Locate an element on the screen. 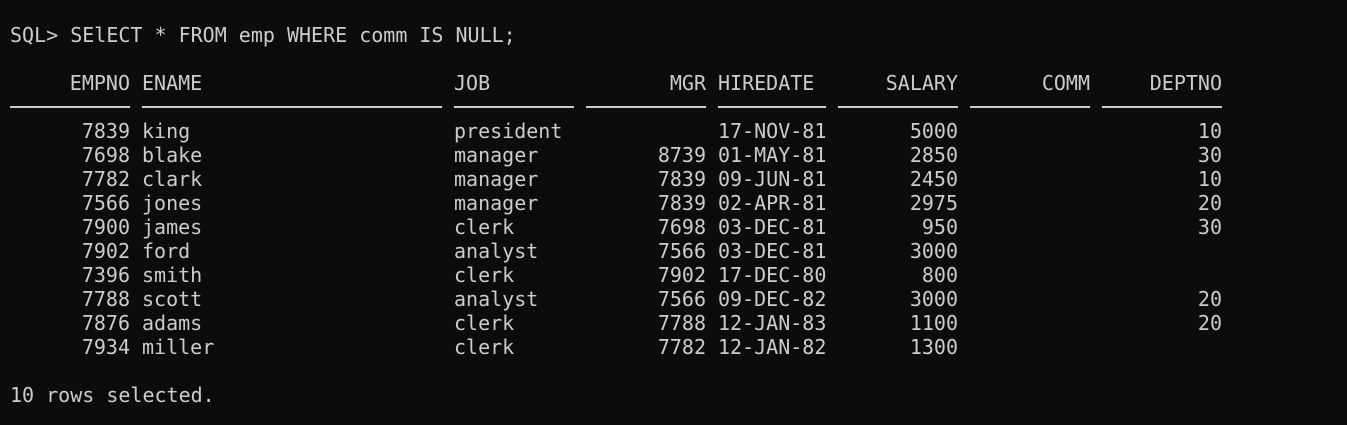 This screenshot has width=1347, height=425. separator-mgr is located at coordinates (646, 107).